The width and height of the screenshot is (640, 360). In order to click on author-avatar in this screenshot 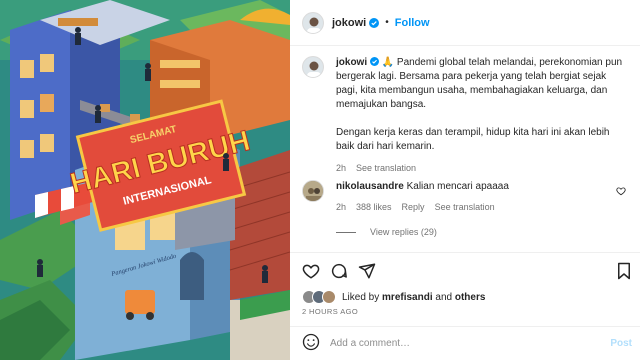, I will do `click(313, 22)`.